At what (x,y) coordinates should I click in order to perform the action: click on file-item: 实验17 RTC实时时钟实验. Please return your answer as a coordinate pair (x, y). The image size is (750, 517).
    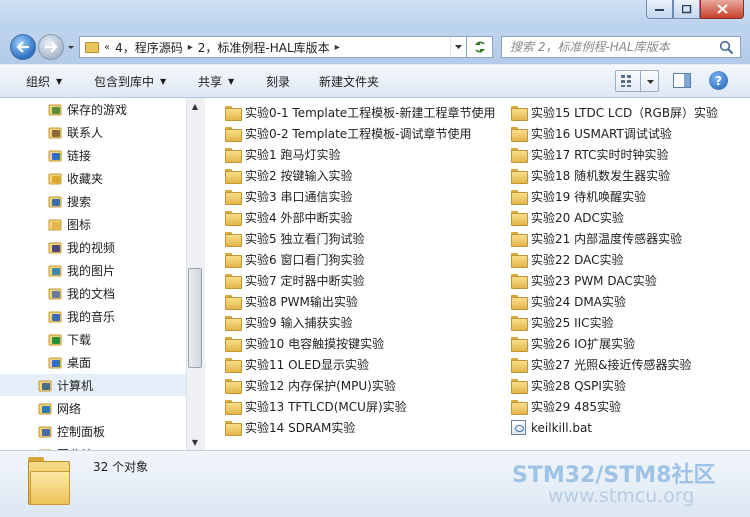
    Looking at the image, I should click on (590, 154).